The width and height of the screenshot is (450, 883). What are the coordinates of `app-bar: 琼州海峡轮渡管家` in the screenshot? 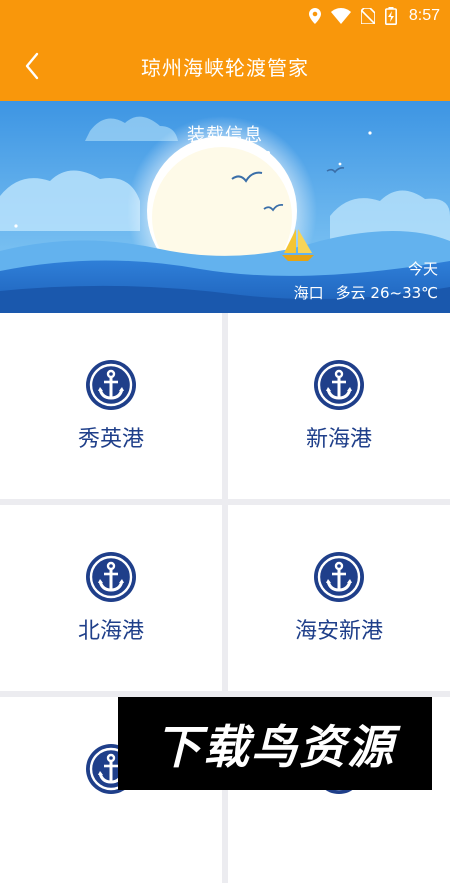 It's located at (225, 66).